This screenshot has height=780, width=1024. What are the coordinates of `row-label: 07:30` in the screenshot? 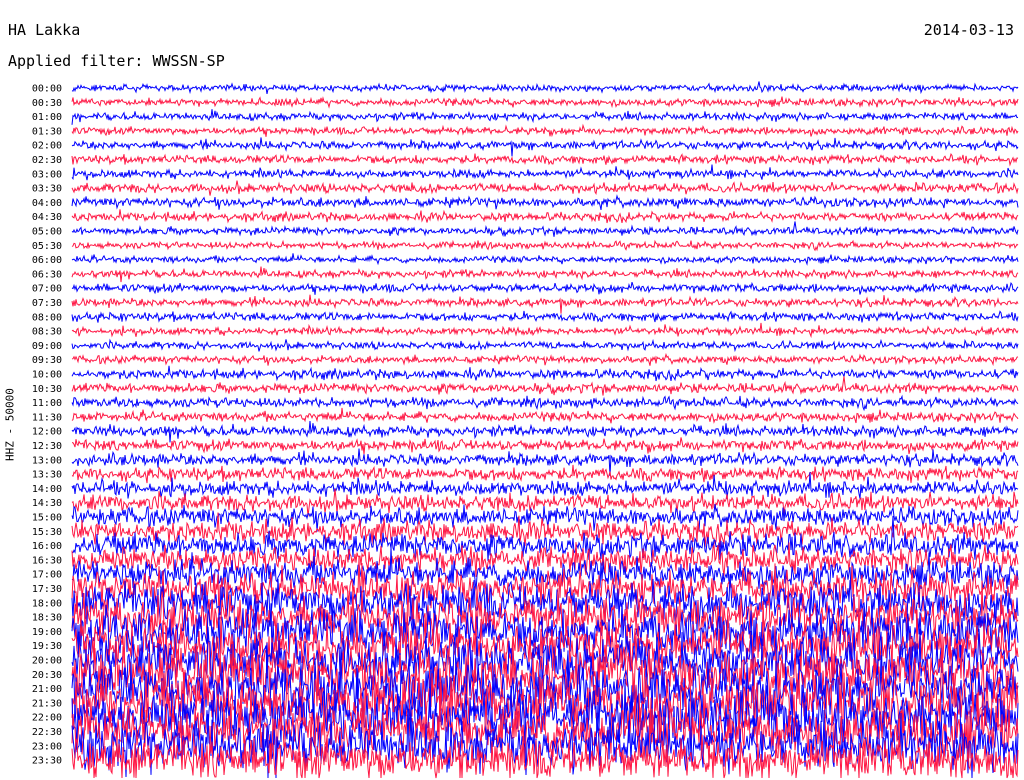 It's located at (47, 303).